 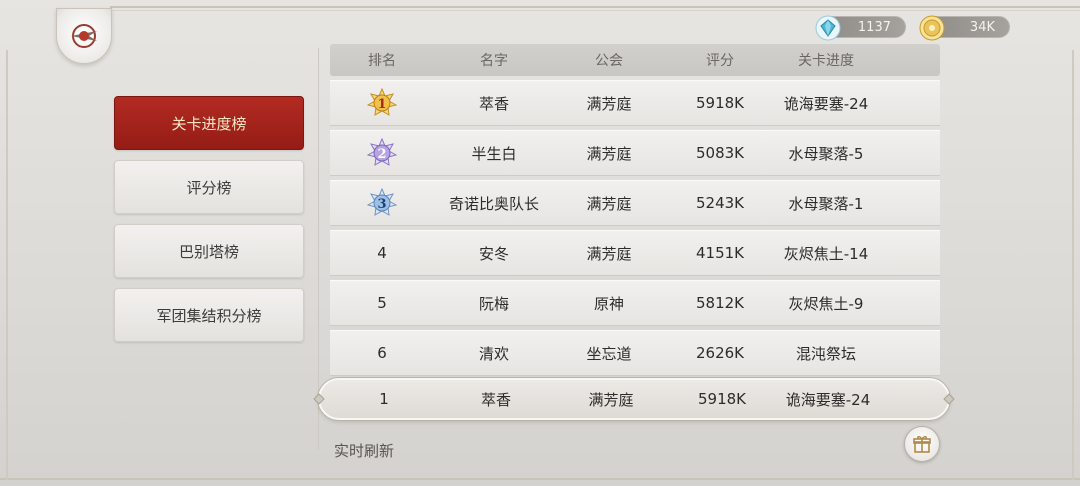 I want to click on player-name: 安冬, so click(x=493, y=253).